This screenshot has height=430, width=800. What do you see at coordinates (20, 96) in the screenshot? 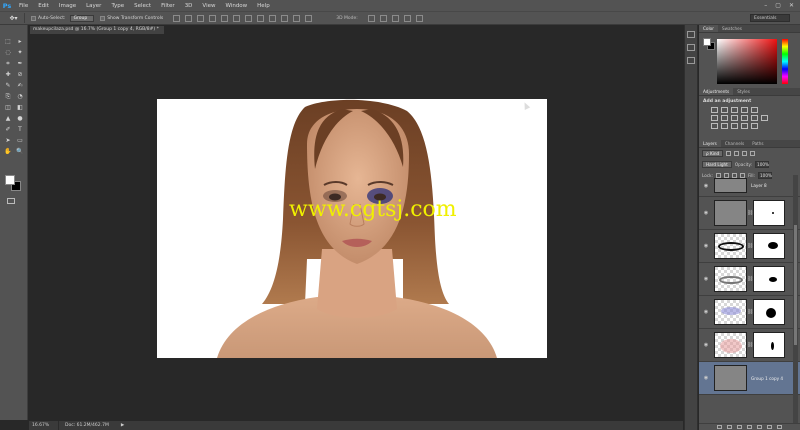
I see `blur-tool-icon: ◔` at bounding box center [20, 96].